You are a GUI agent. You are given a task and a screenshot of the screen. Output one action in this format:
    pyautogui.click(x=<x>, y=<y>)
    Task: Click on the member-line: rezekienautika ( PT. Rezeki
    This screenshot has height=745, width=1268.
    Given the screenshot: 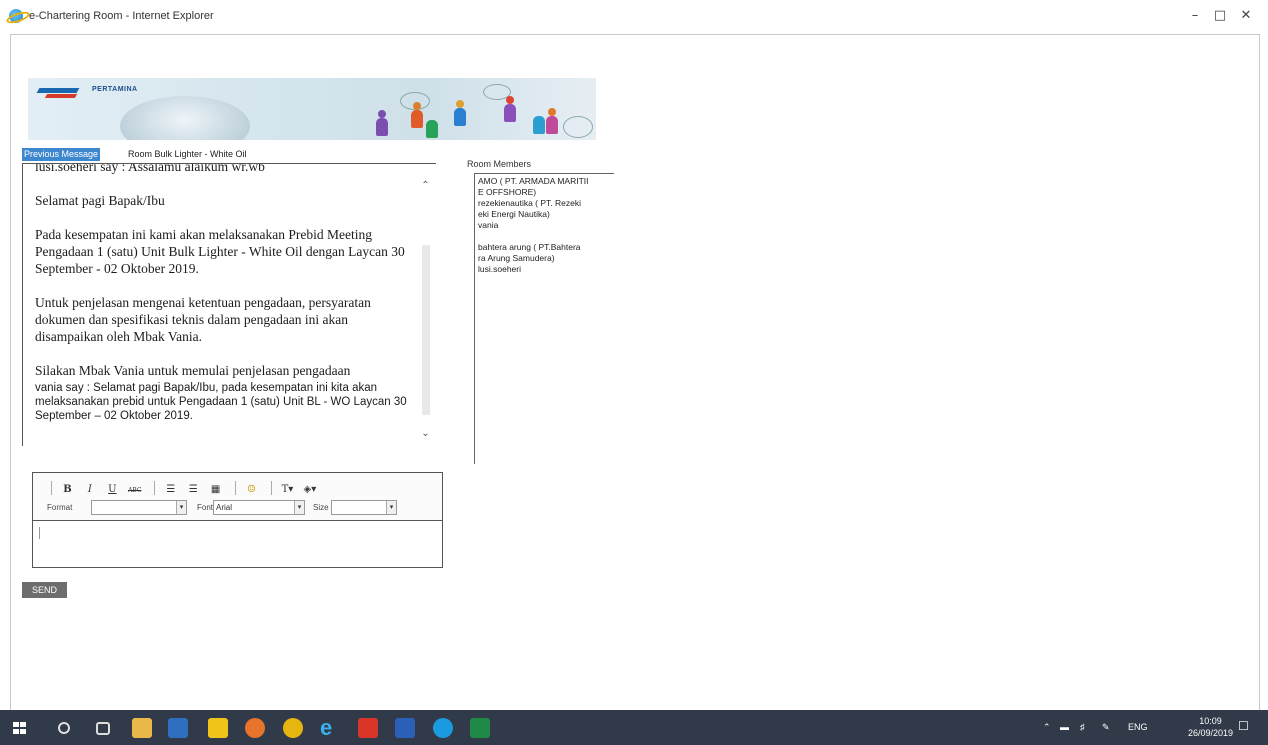 What is the action you would take?
    pyautogui.click(x=529, y=203)
    